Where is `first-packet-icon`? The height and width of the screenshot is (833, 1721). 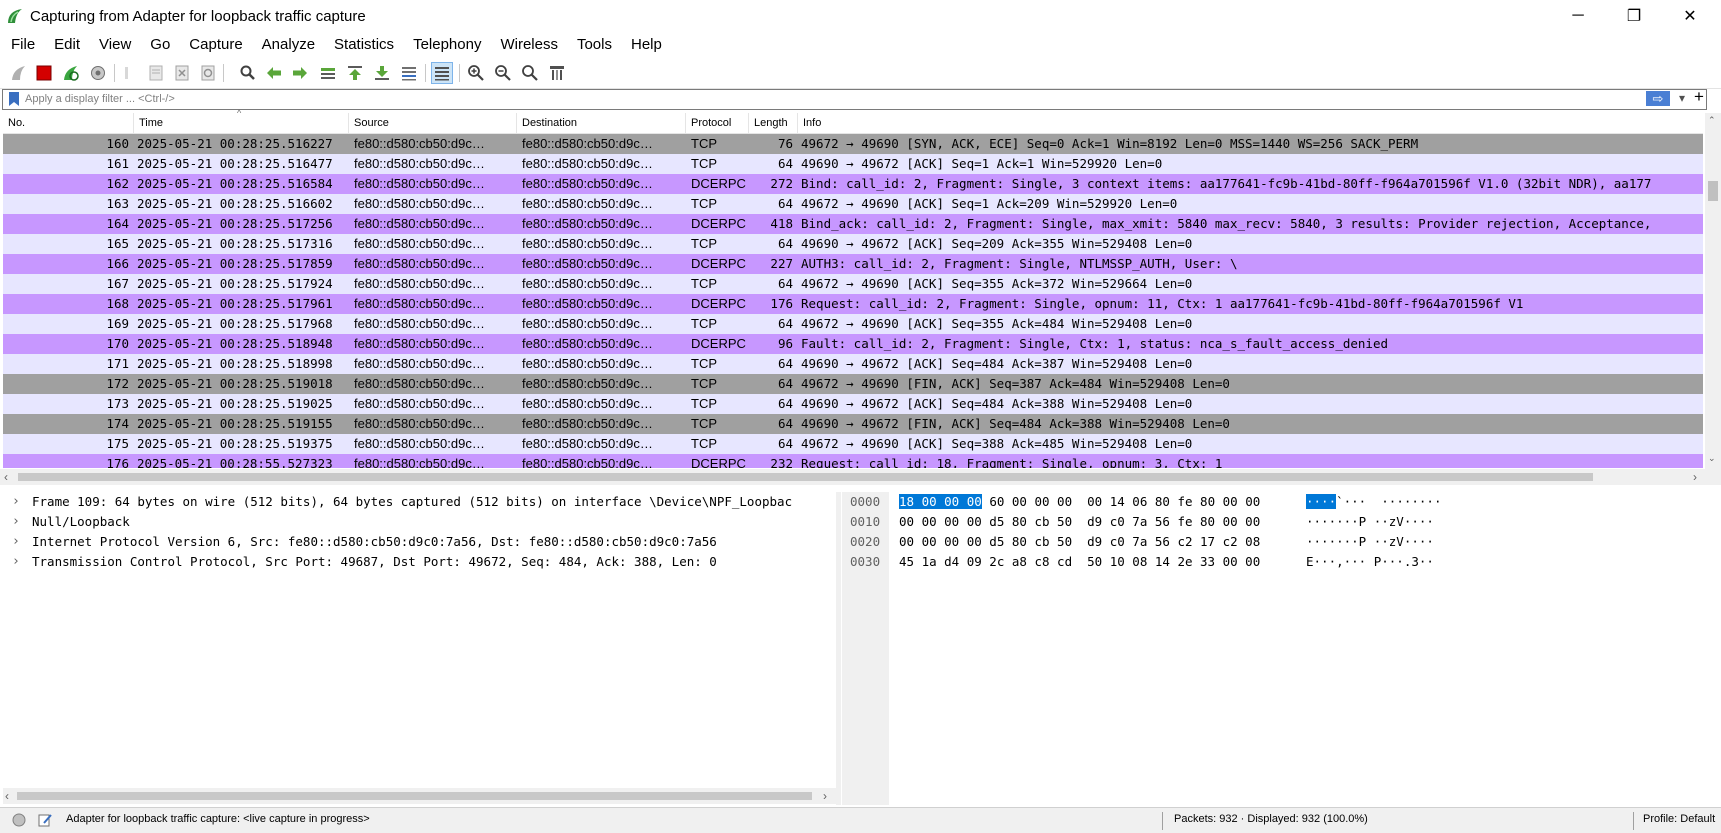
first-packet-icon is located at coordinates (355, 73).